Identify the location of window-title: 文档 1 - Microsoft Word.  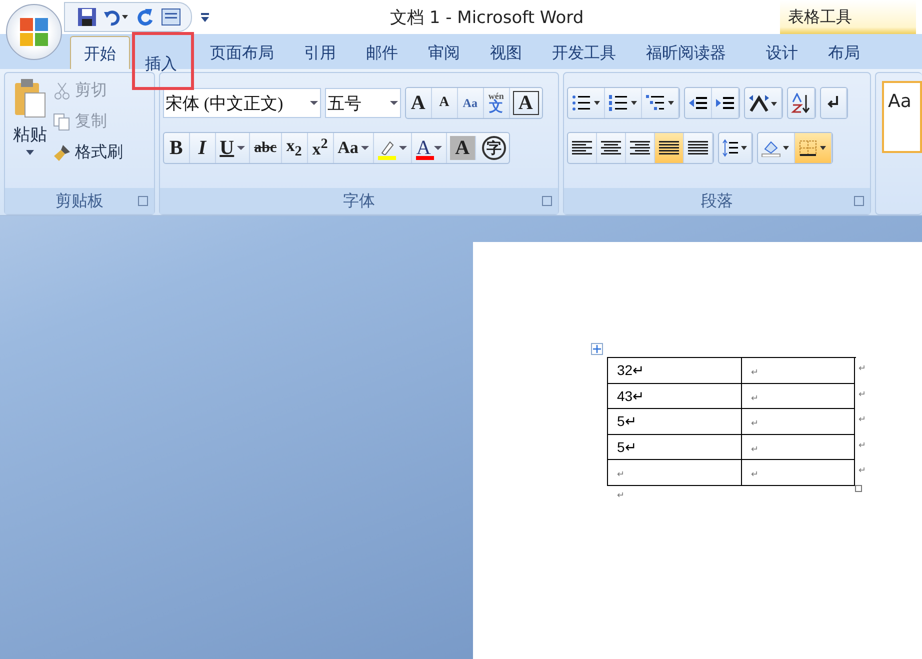
(487, 17).